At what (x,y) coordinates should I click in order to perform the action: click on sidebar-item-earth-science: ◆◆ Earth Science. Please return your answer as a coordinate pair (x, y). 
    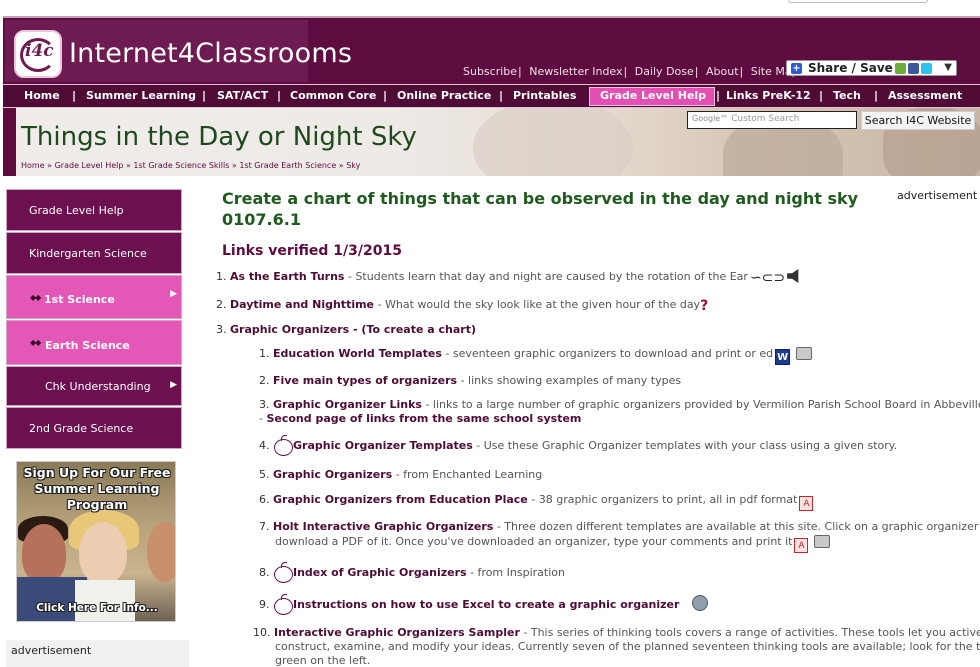
    Looking at the image, I should click on (94, 342).